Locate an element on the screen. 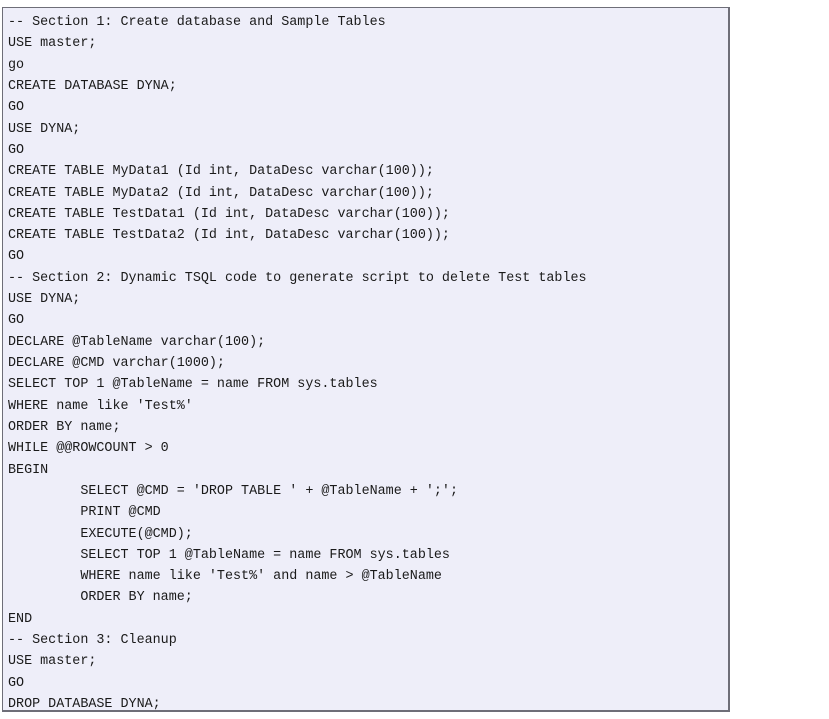 Image resolution: width=829 pixels, height=719 pixels. code-line: go is located at coordinates (16, 65).